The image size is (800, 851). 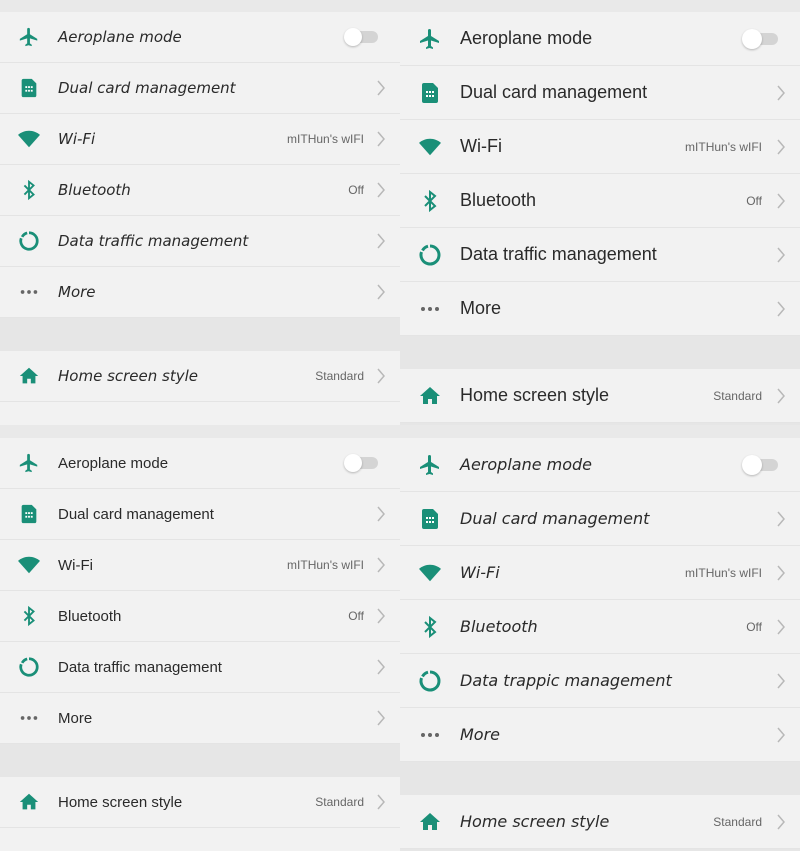 What do you see at coordinates (430, 627) in the screenshot?
I see `bluetooth-icon` at bounding box center [430, 627].